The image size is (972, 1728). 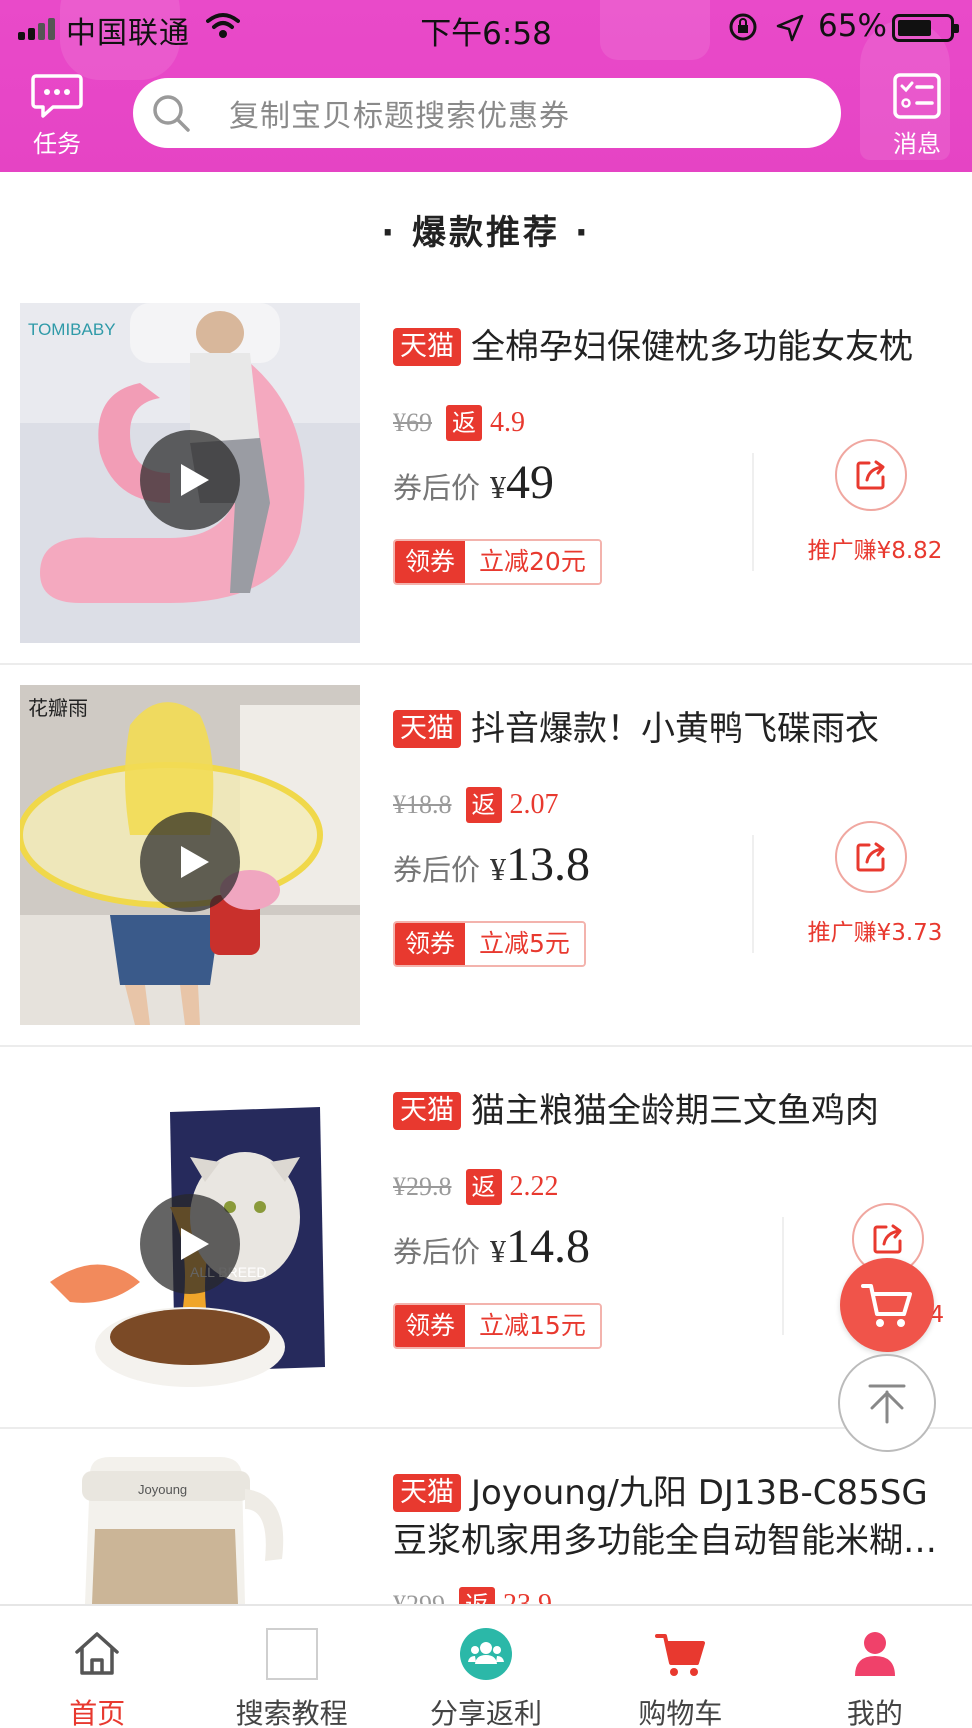 What do you see at coordinates (875, 548) in the screenshot?
I see `promotion-earnings: 推广赚¥8.82` at bounding box center [875, 548].